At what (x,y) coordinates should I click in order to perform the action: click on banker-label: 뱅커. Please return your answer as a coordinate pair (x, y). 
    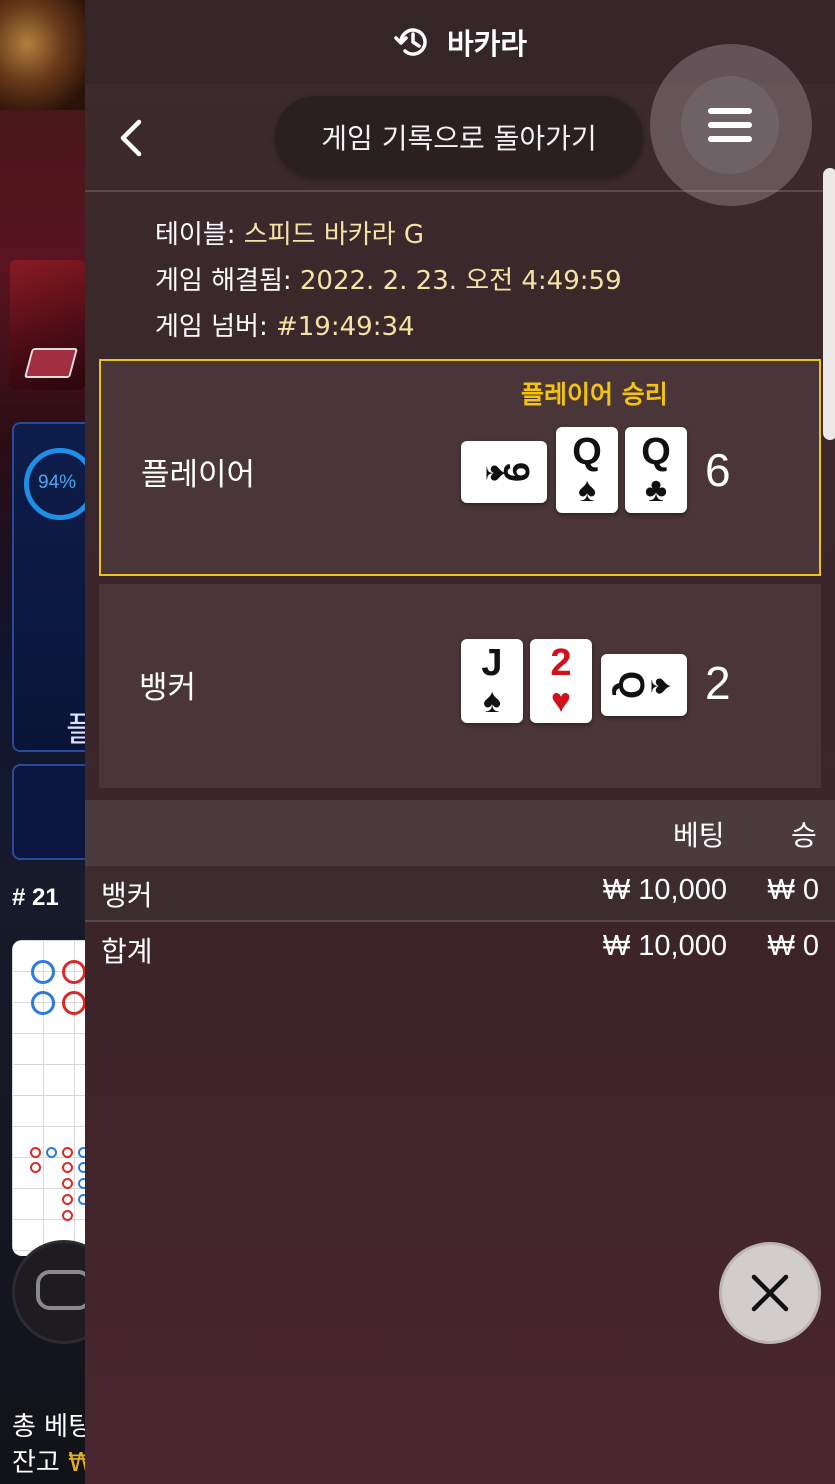
    Looking at the image, I should click on (168, 688).